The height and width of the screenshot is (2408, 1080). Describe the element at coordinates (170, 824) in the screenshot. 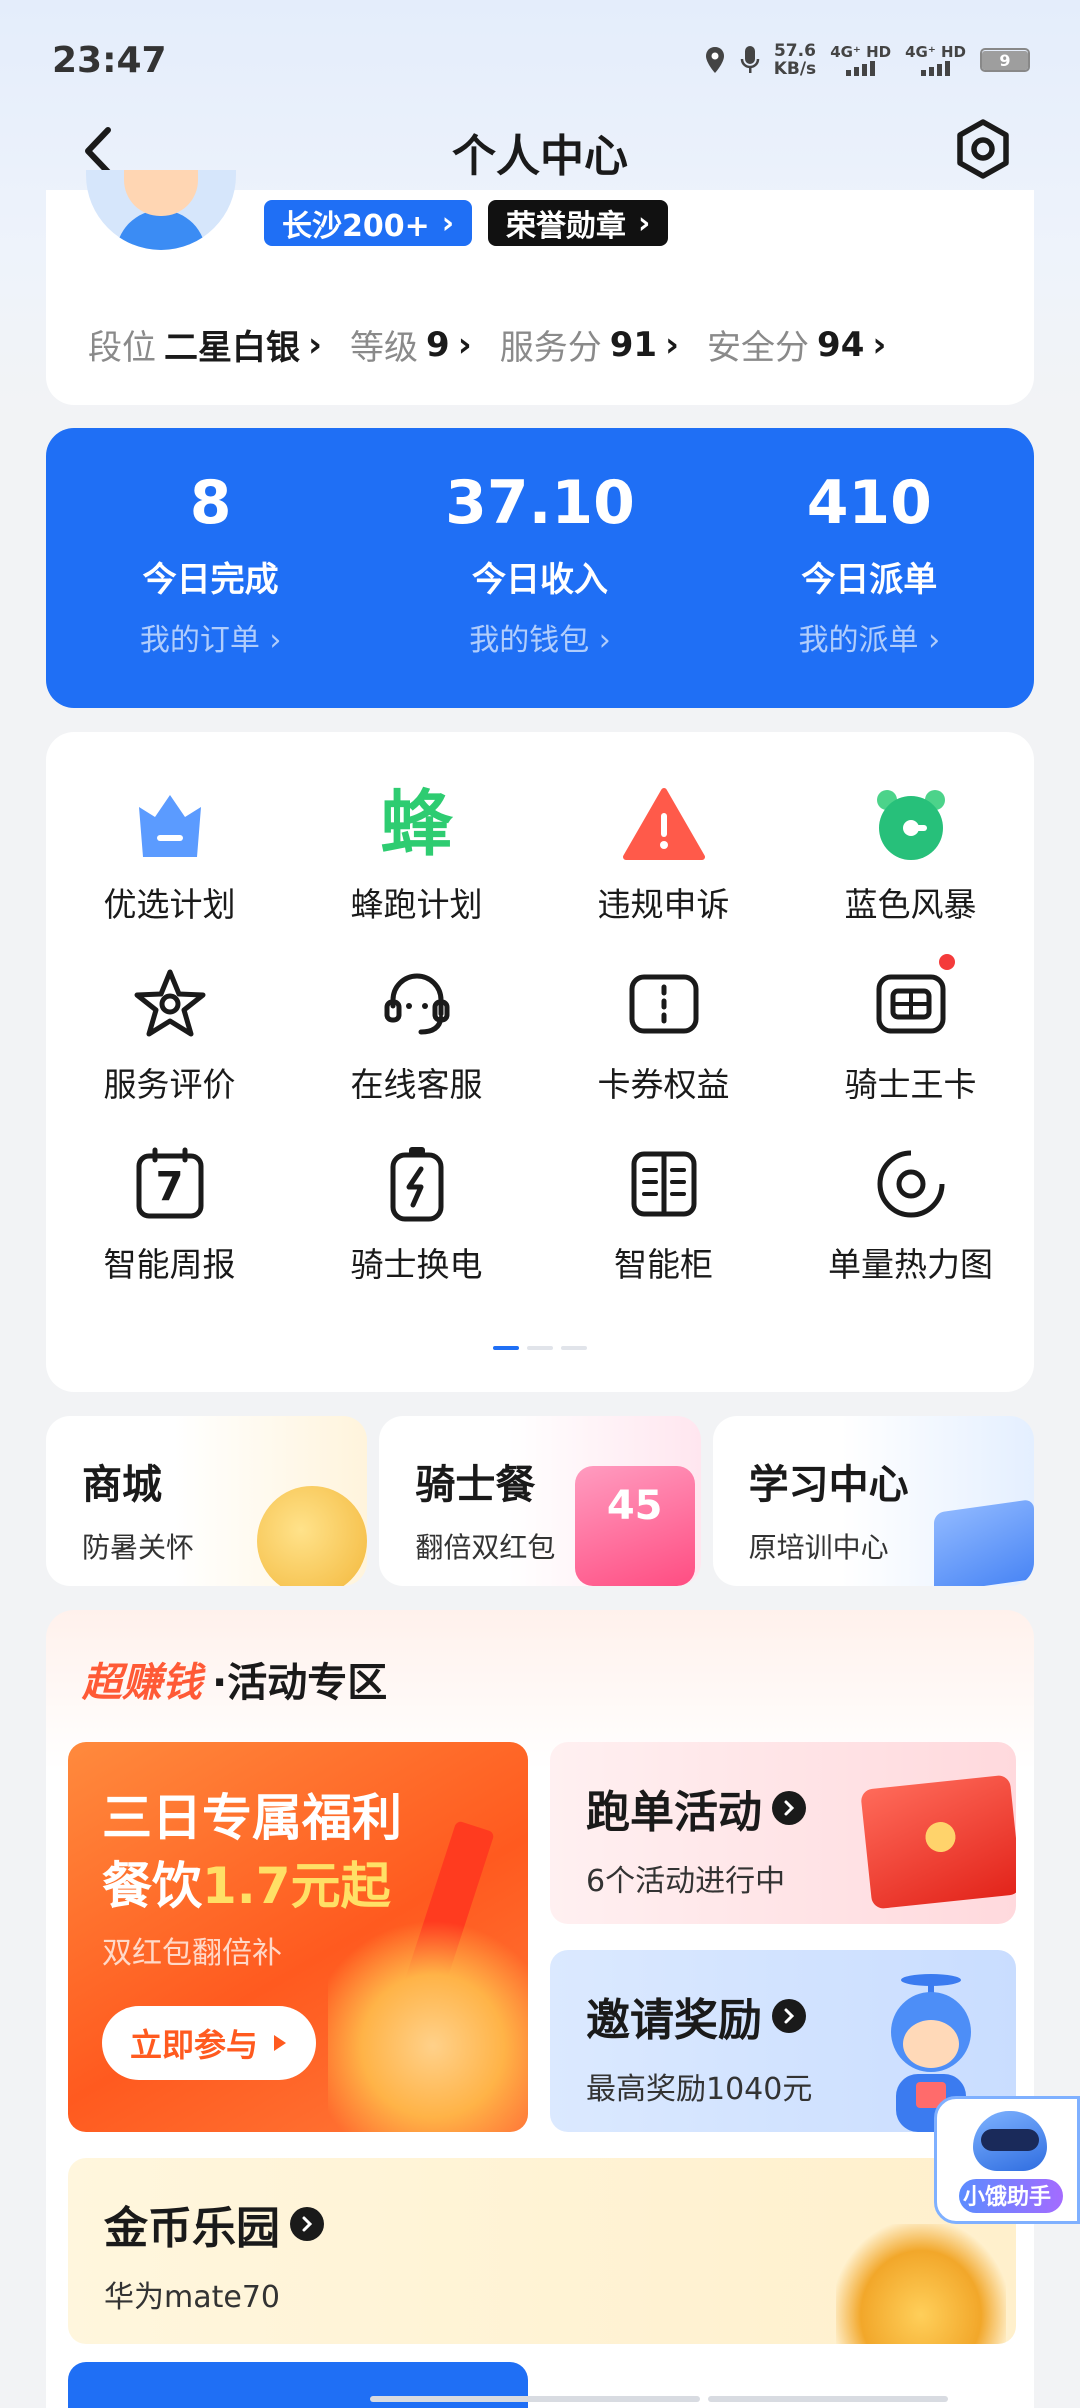

I see `crown-icon` at that location.